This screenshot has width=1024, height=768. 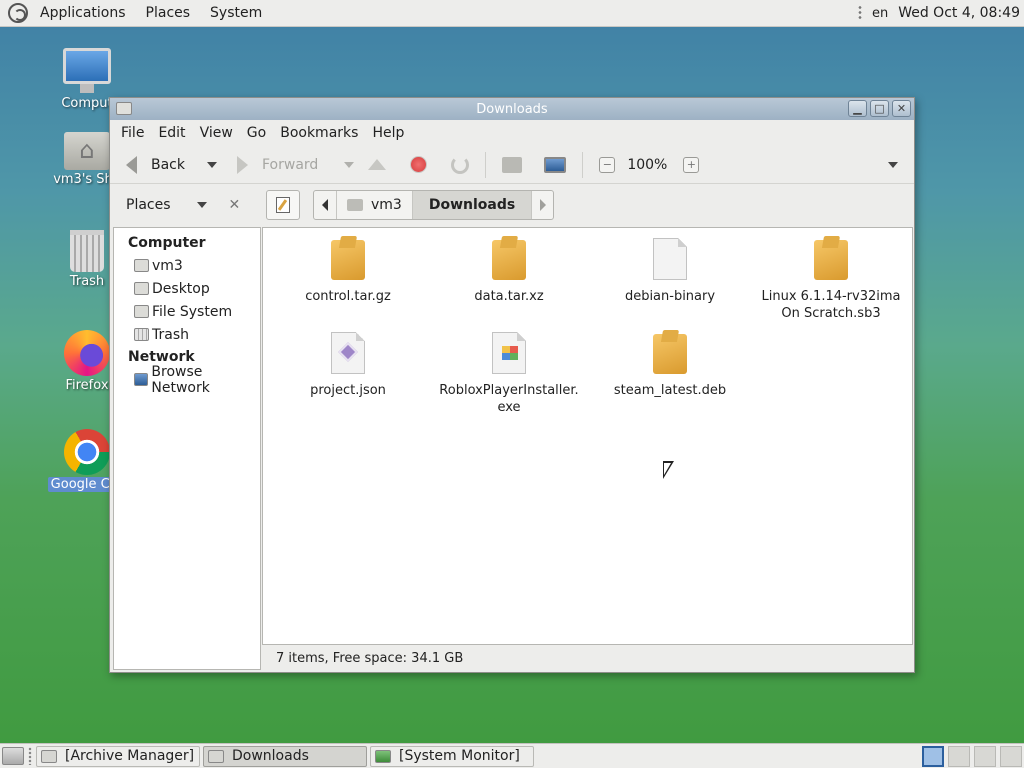 What do you see at coordinates (181, 288) in the screenshot?
I see `sidebar-item-label: Desktop` at bounding box center [181, 288].